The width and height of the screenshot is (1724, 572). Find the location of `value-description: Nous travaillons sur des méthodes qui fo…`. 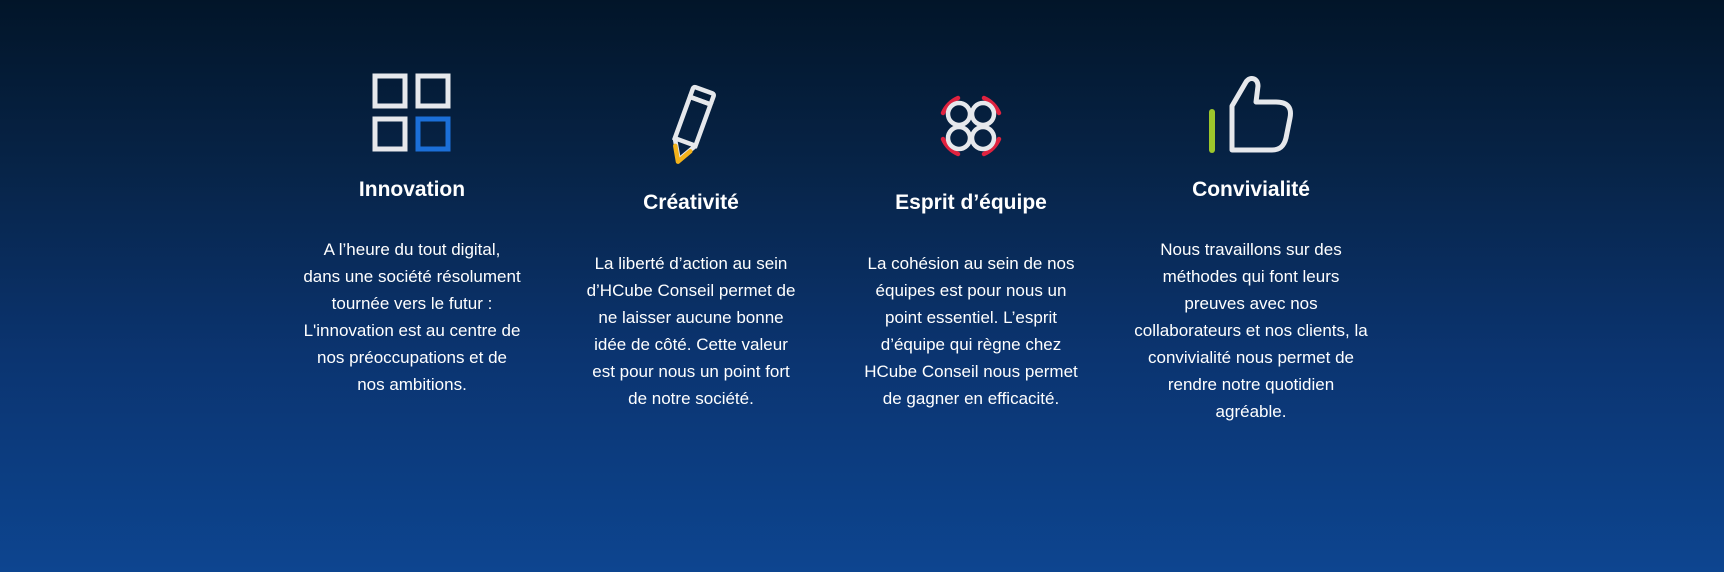

value-description: Nous travaillons sur des méthodes qui fo… is located at coordinates (1251, 330).